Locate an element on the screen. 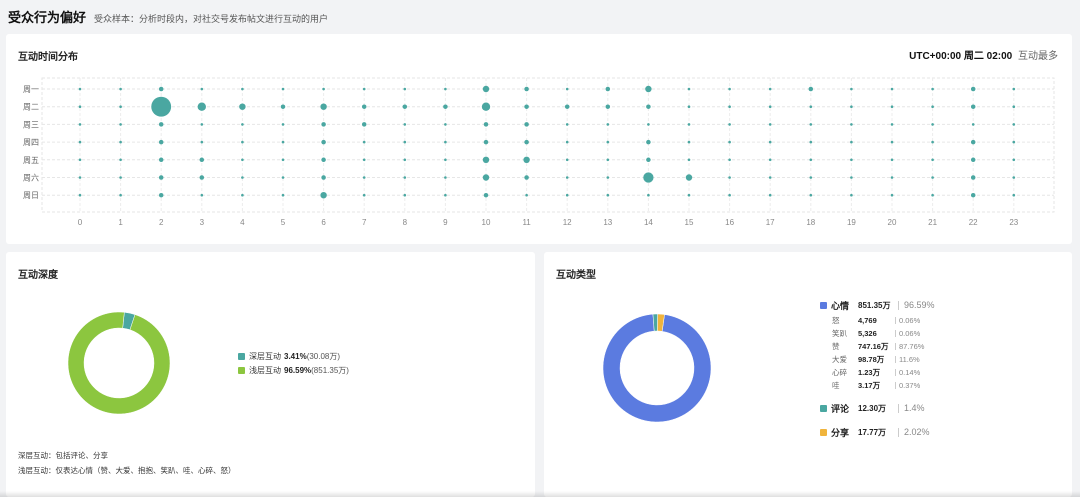 The width and height of the screenshot is (1080, 497). x-tick-label: 6 is located at coordinates (323, 222).